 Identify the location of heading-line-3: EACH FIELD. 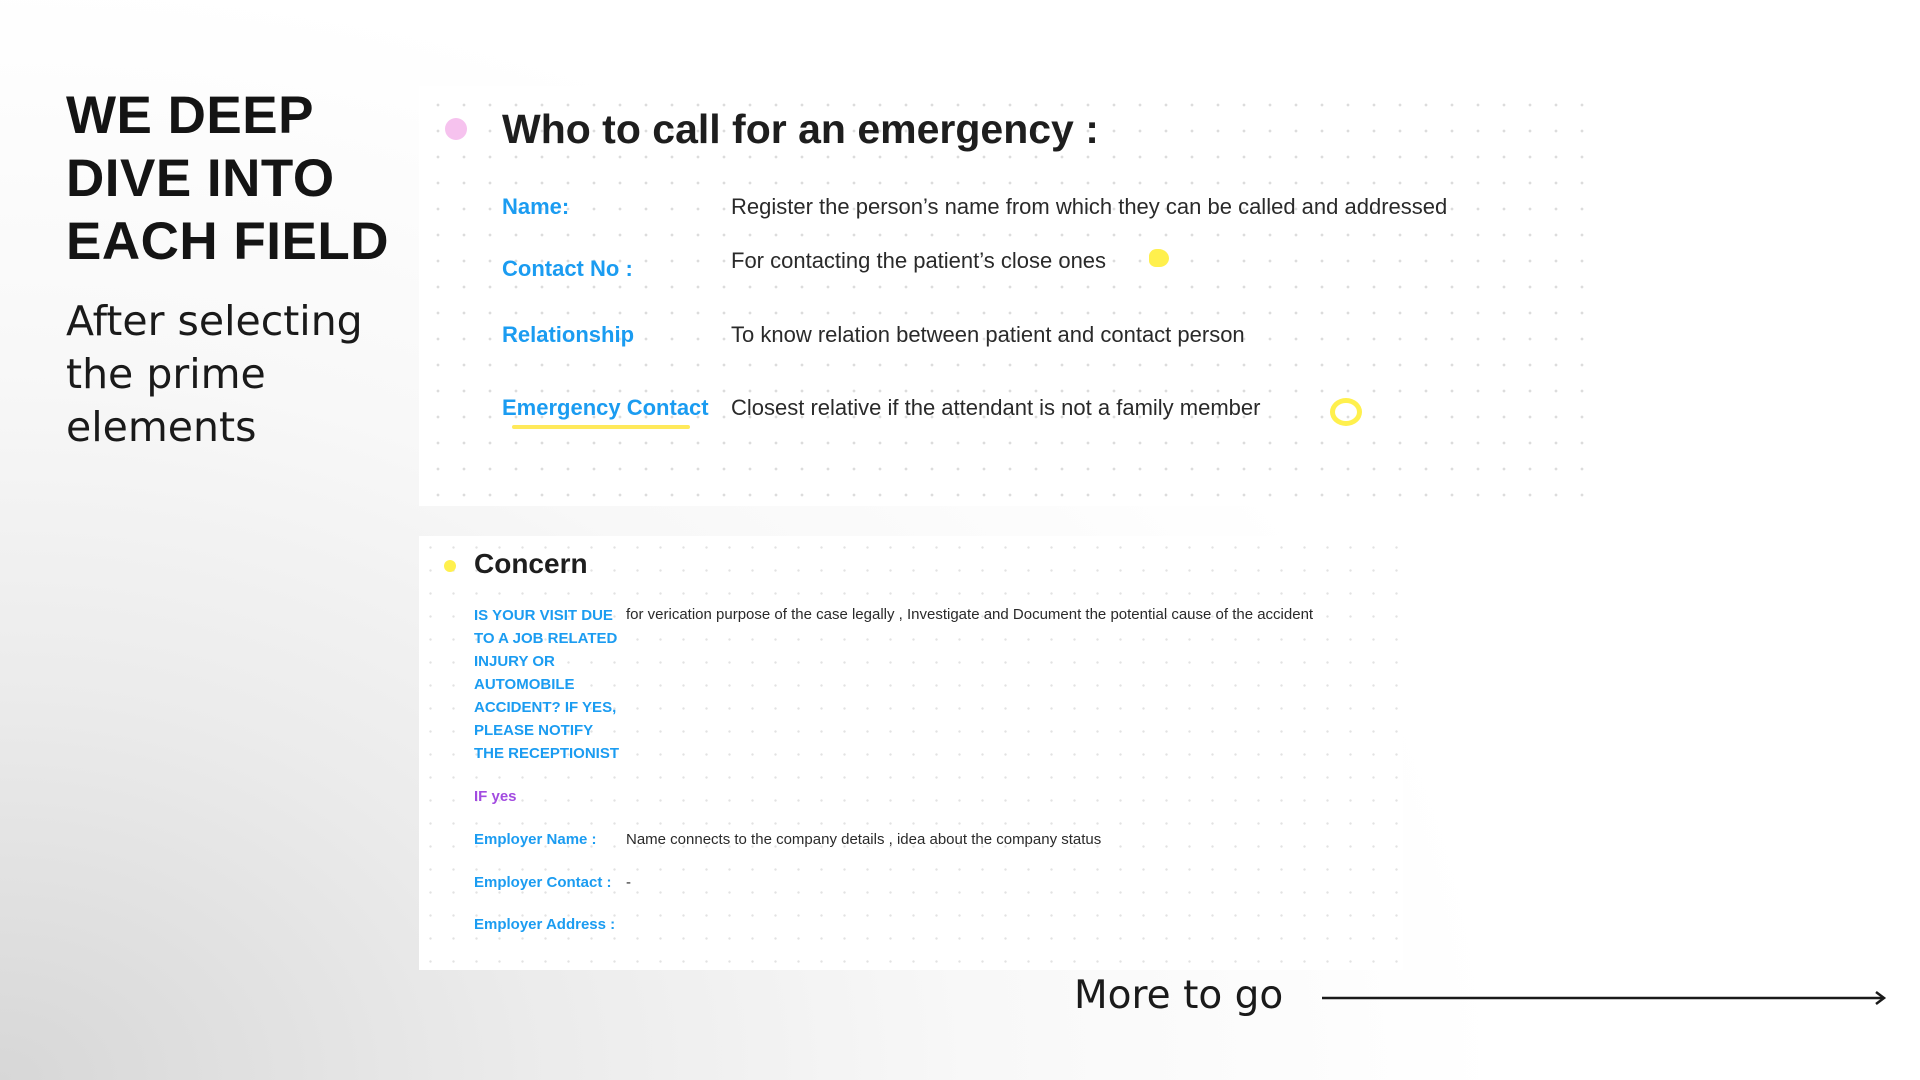
(227, 241).